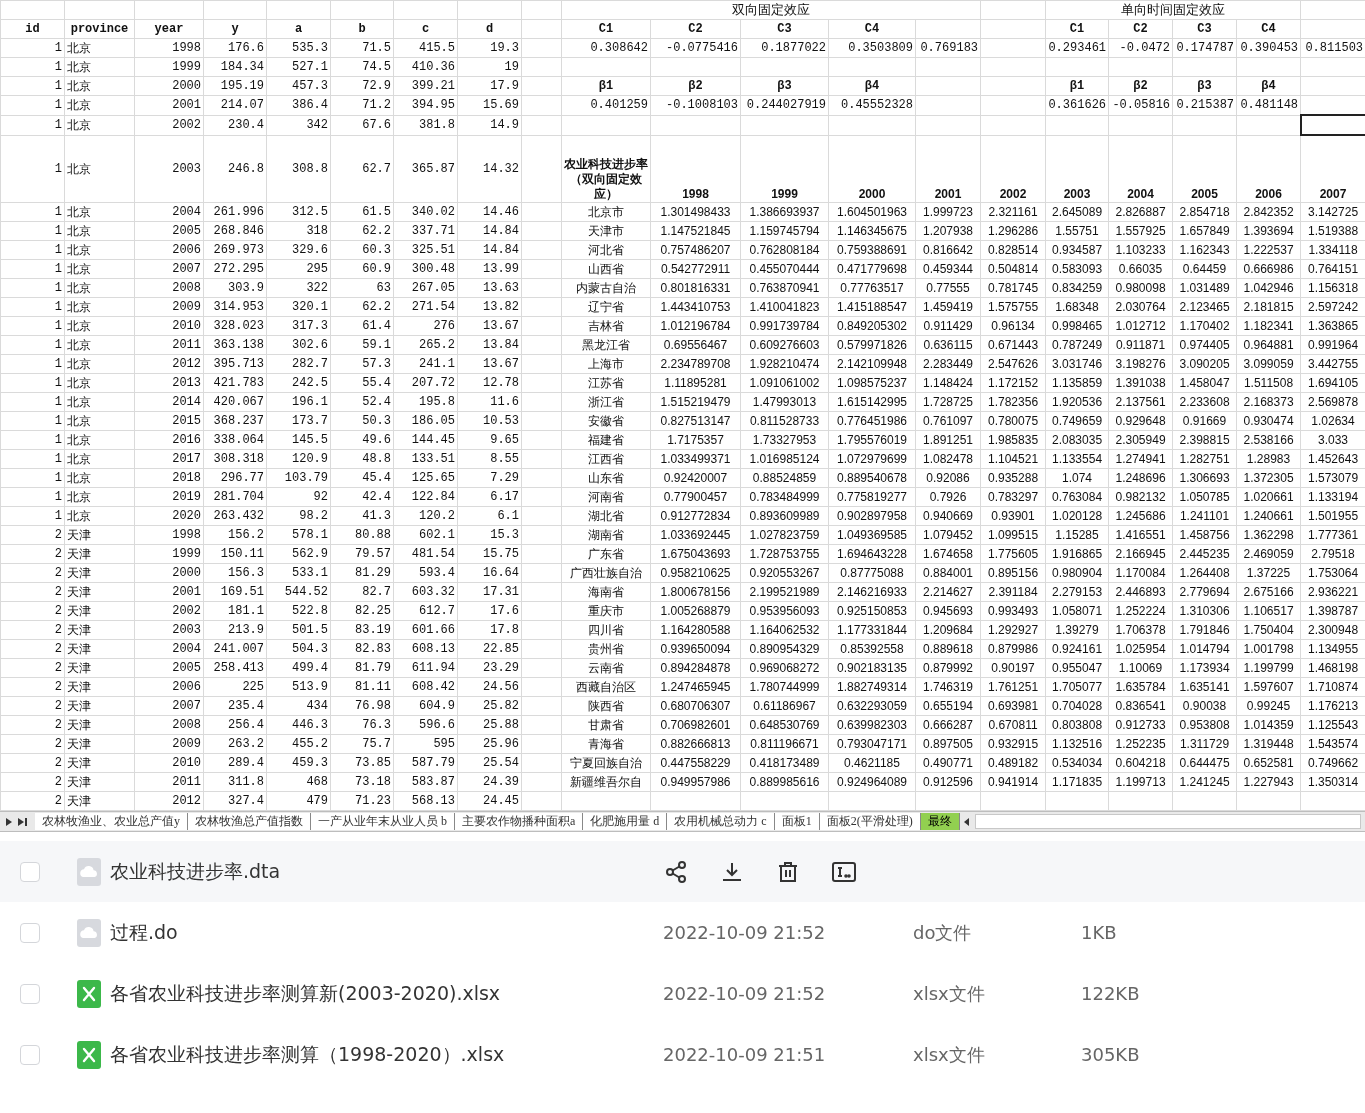 This screenshot has height=1113, width=1365. Describe the element at coordinates (1140, 497) in the screenshot. I see `table-cell: 0.982132` at that location.